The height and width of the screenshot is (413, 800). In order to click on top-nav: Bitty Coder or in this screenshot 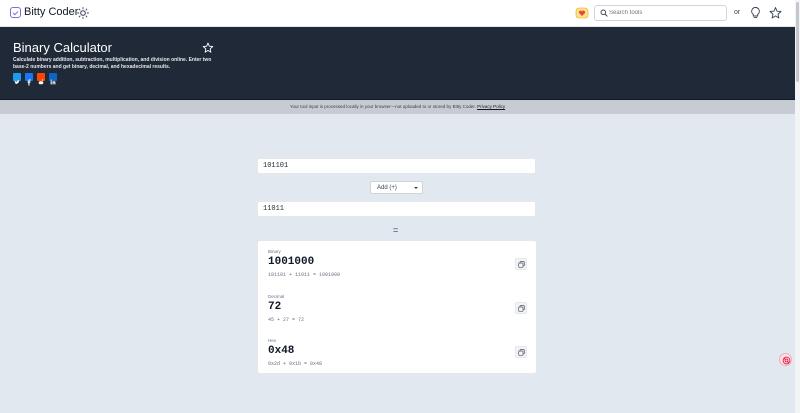, I will do `click(397, 13)`.